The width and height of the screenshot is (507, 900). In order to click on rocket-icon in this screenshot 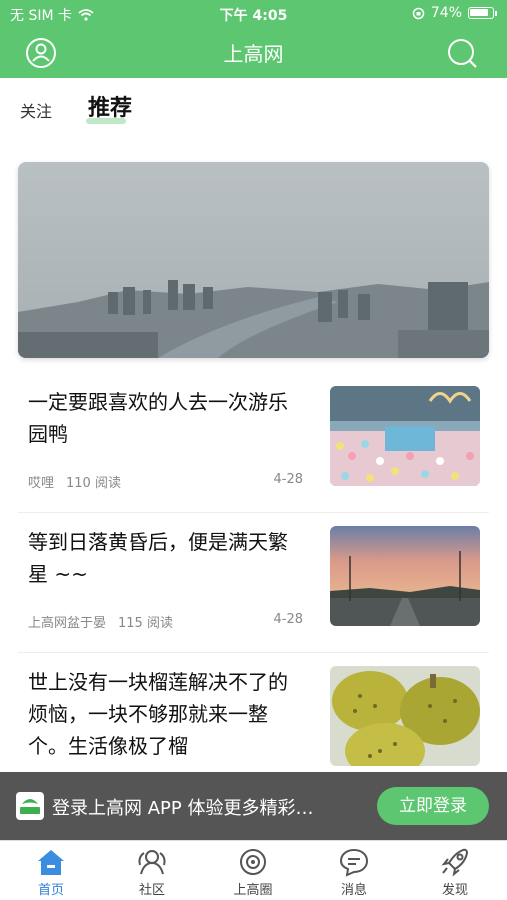, I will do `click(455, 862)`.